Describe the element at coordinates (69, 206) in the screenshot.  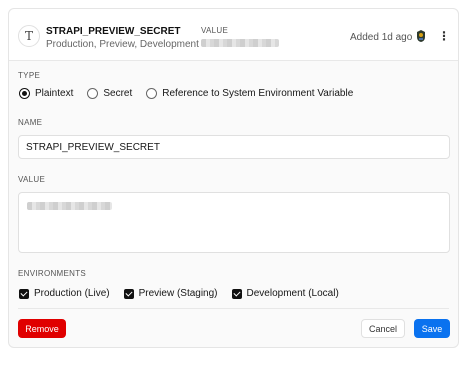
I see `masked-value-input` at that location.